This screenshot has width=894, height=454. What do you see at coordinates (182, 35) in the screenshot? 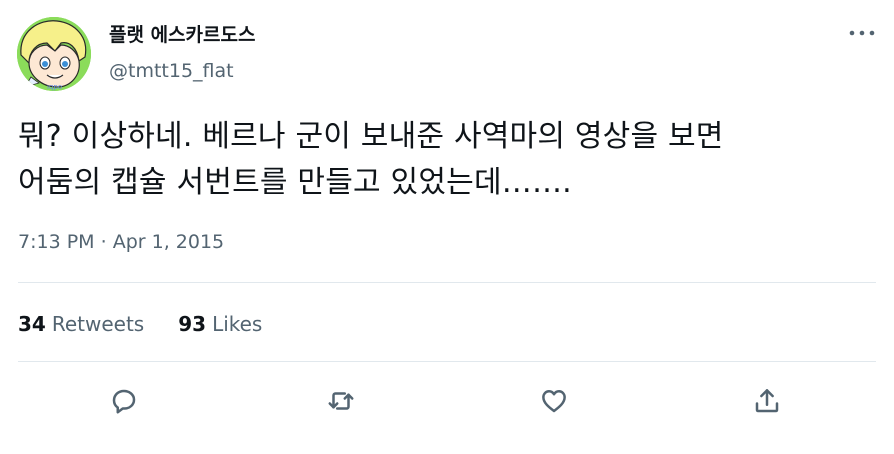
I see `author-display-name: 플랫 에스카르도스` at bounding box center [182, 35].